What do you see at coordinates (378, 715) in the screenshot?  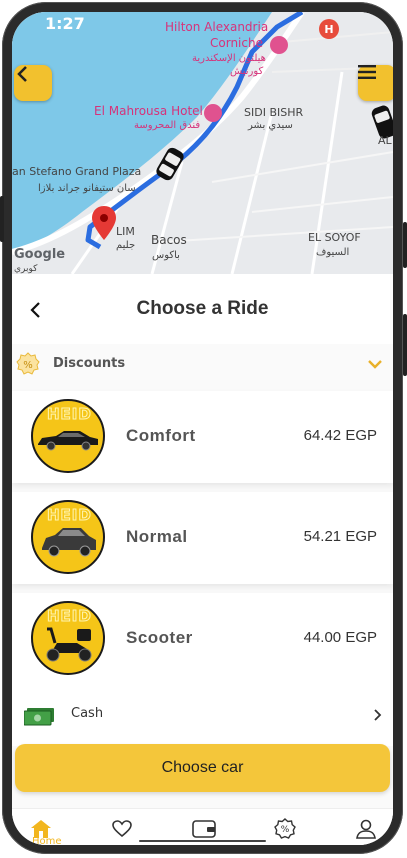 I see `chevron-right-icon` at bounding box center [378, 715].